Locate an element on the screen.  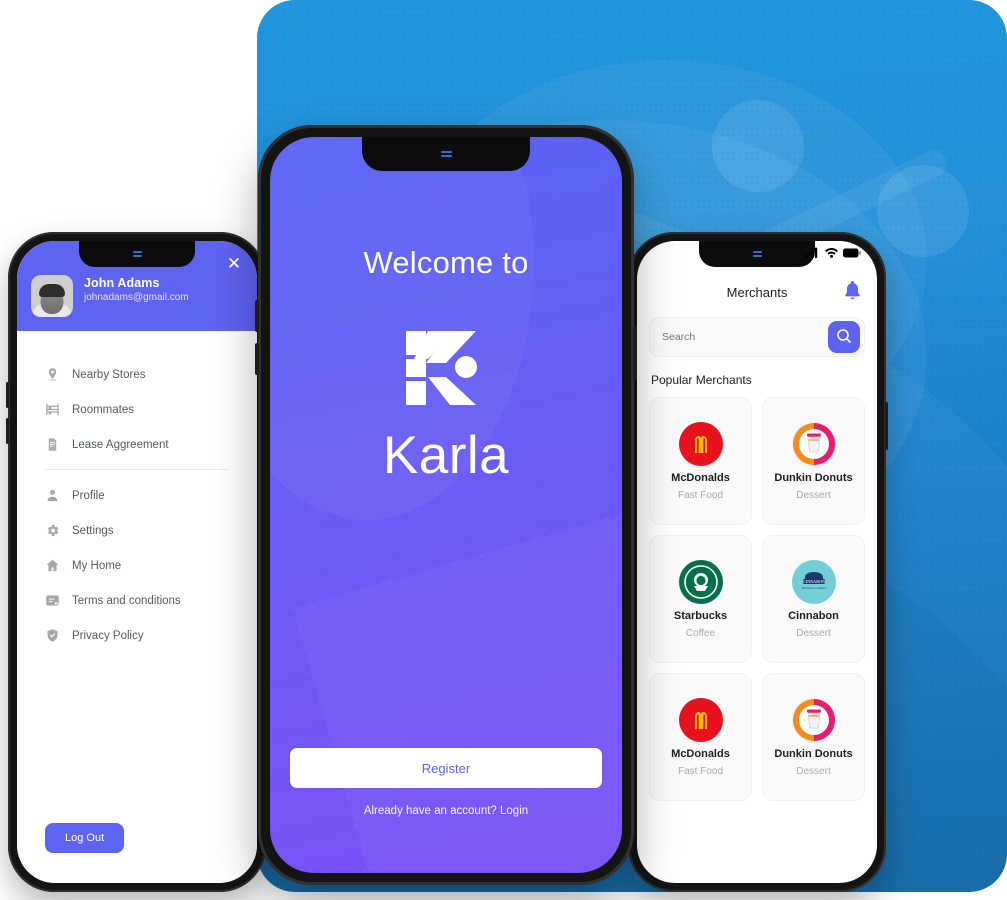
register-button: Register is located at coordinates (446, 768).